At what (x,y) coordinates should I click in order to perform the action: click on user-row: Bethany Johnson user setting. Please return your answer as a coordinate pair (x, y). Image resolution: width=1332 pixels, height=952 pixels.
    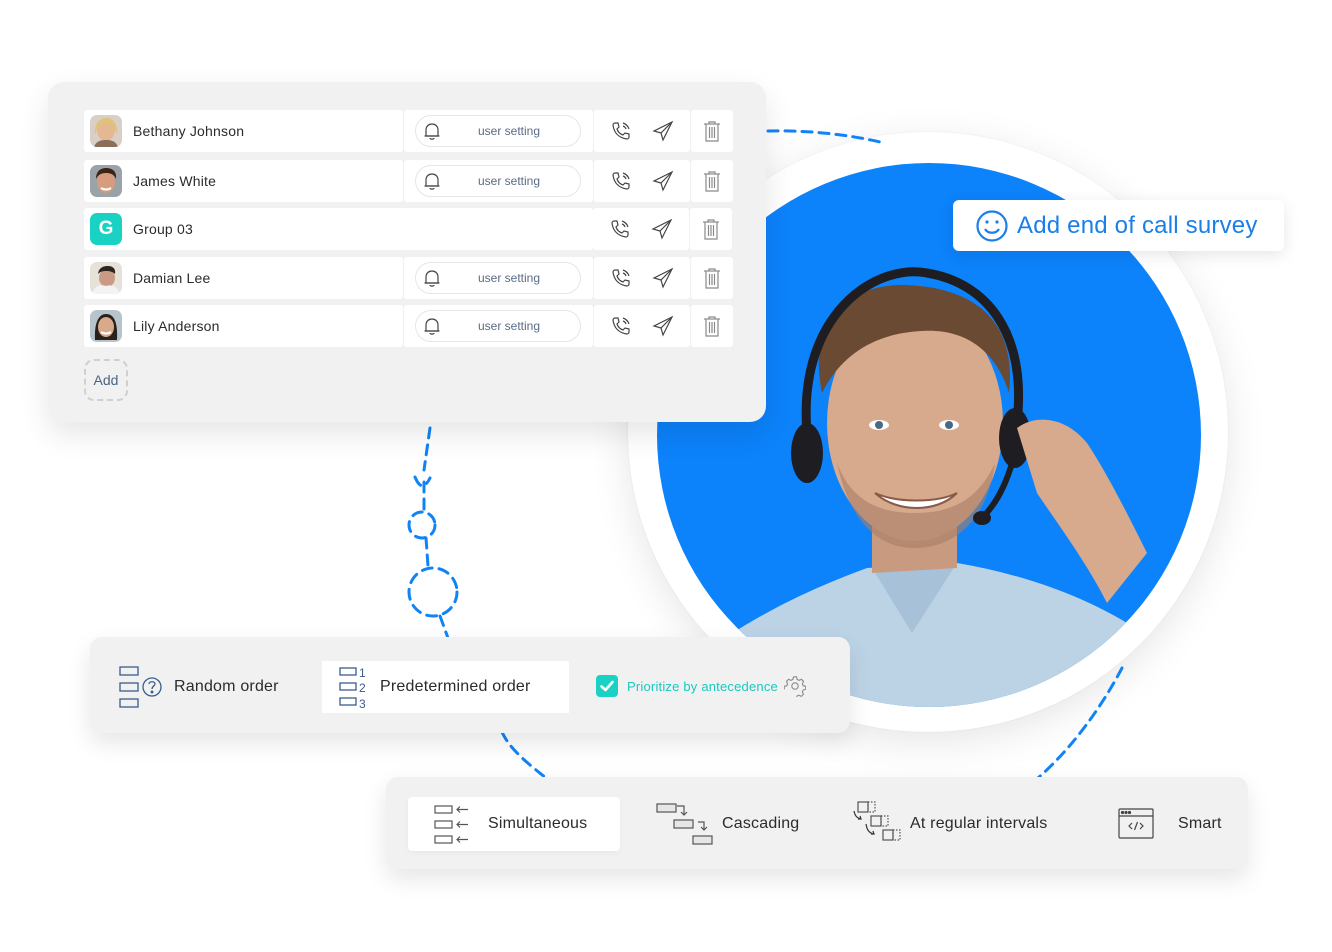
    Looking at the image, I should click on (409, 131).